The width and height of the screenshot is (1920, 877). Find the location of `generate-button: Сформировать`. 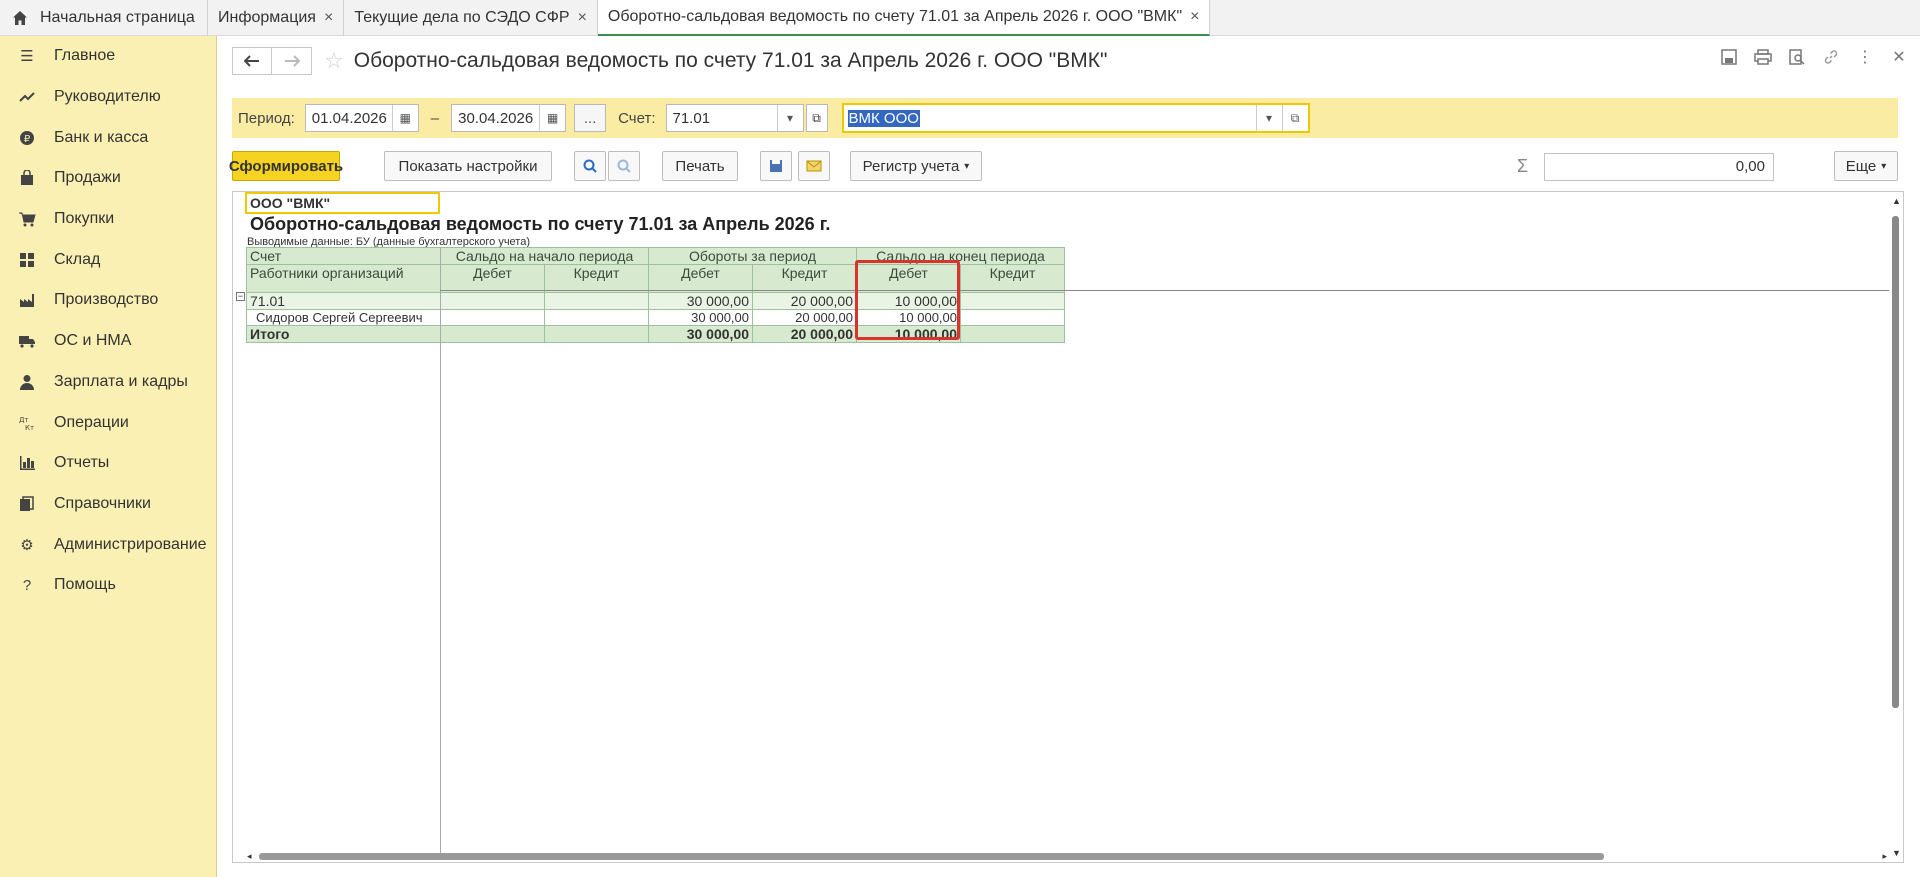

generate-button: Сформировать is located at coordinates (286, 166).